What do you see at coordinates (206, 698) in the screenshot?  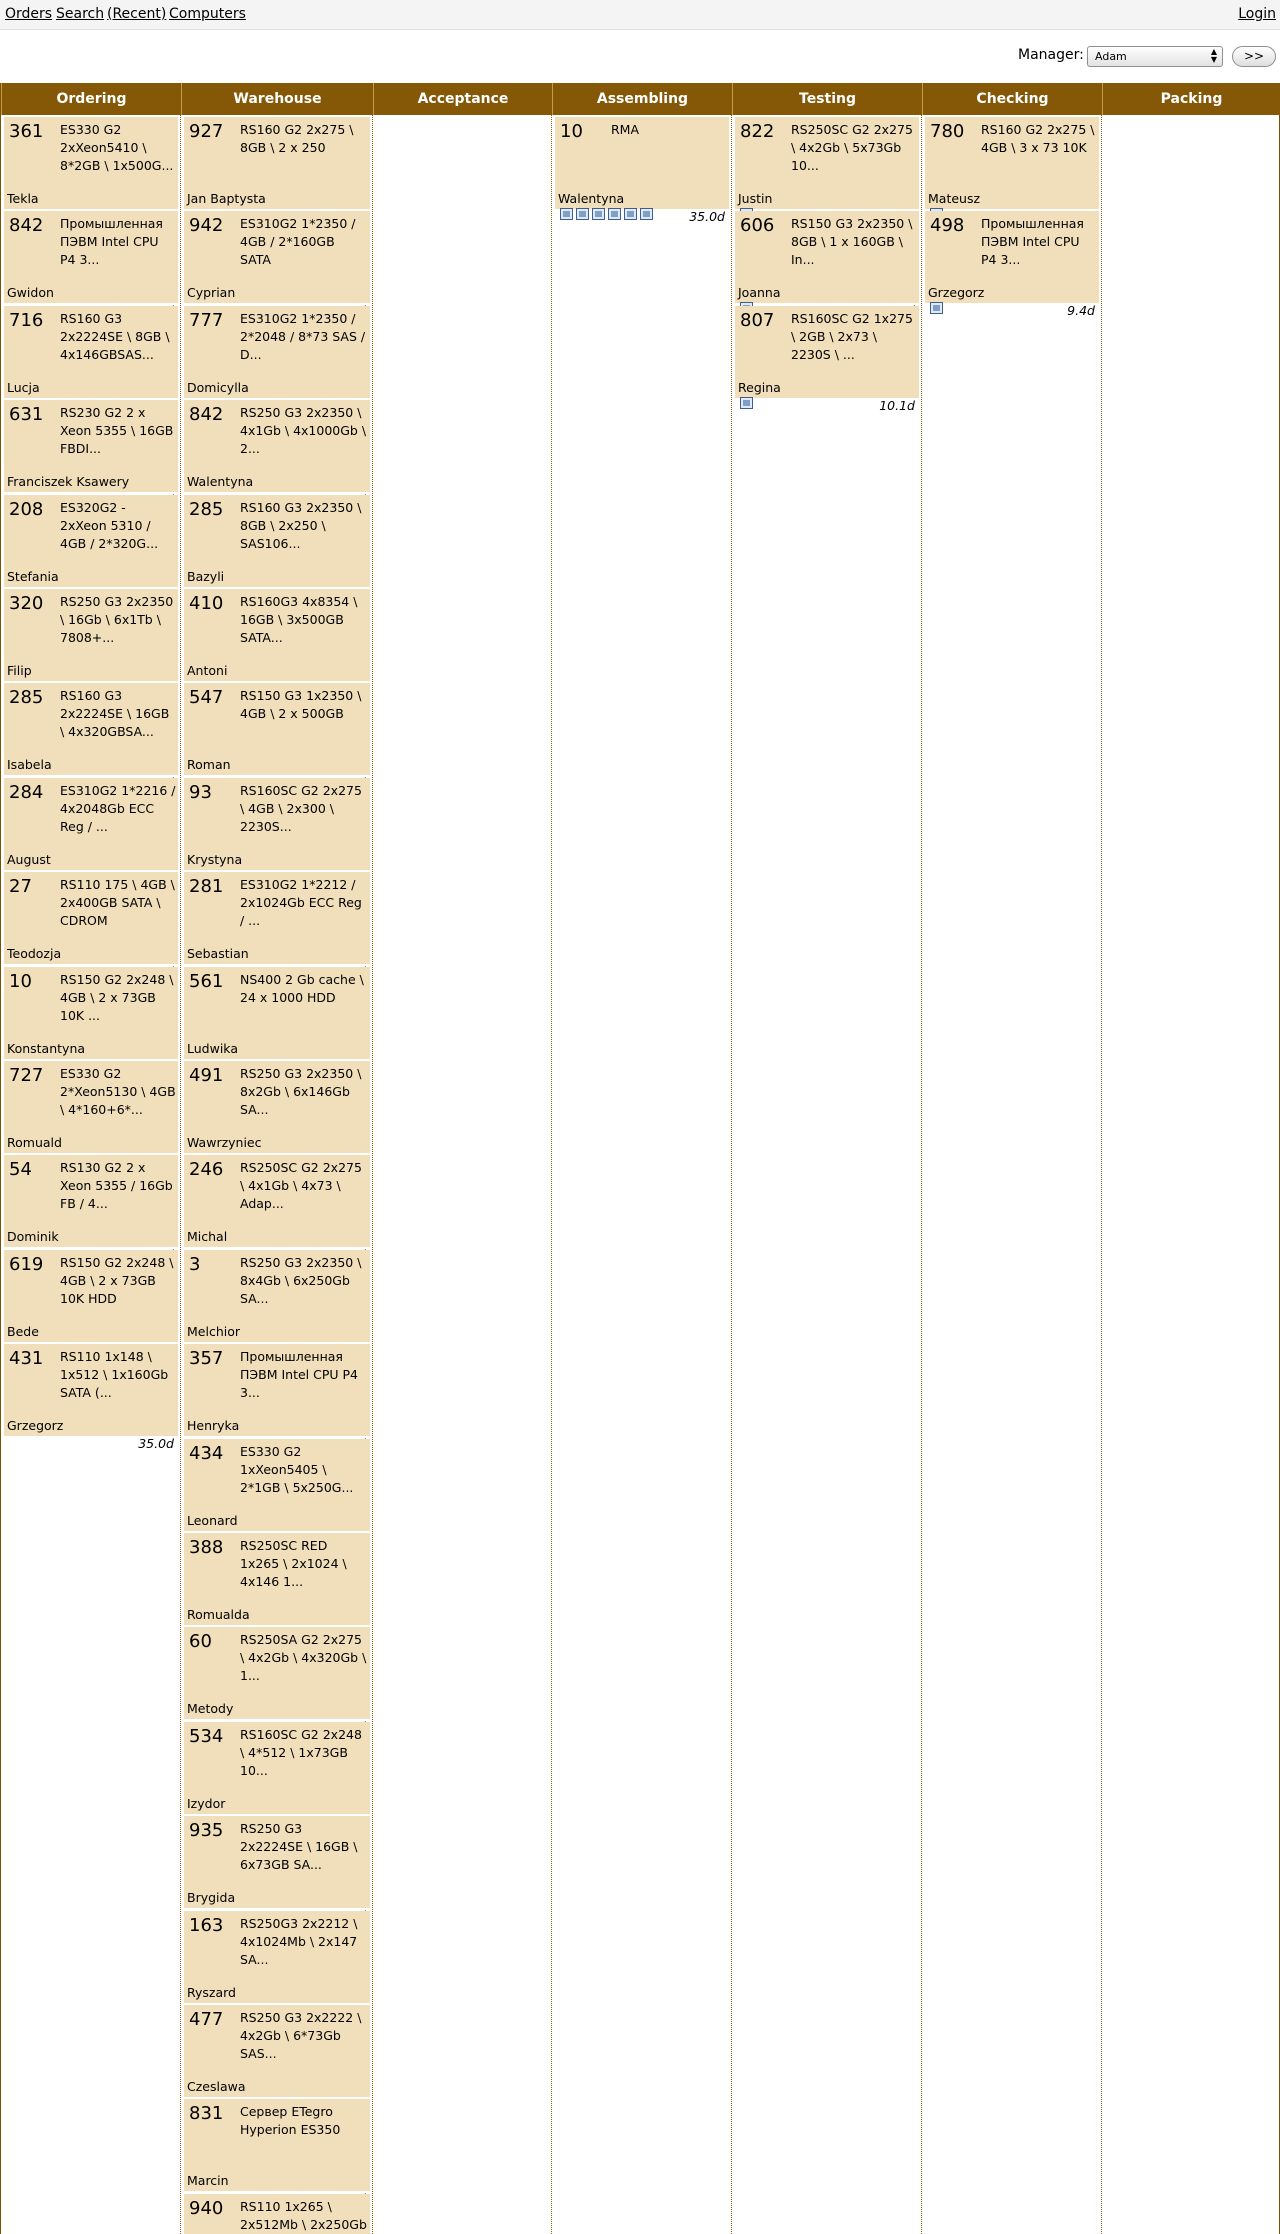 I see `order-number: 547` at bounding box center [206, 698].